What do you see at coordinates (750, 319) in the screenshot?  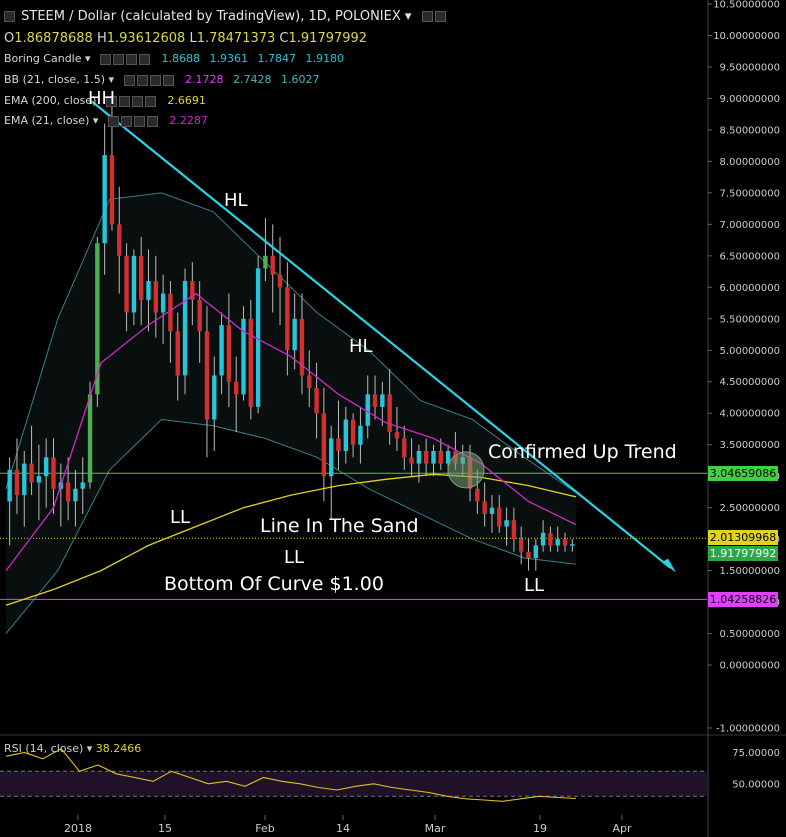 I see `y-axis-tick-label: 5.50000000` at bounding box center [750, 319].